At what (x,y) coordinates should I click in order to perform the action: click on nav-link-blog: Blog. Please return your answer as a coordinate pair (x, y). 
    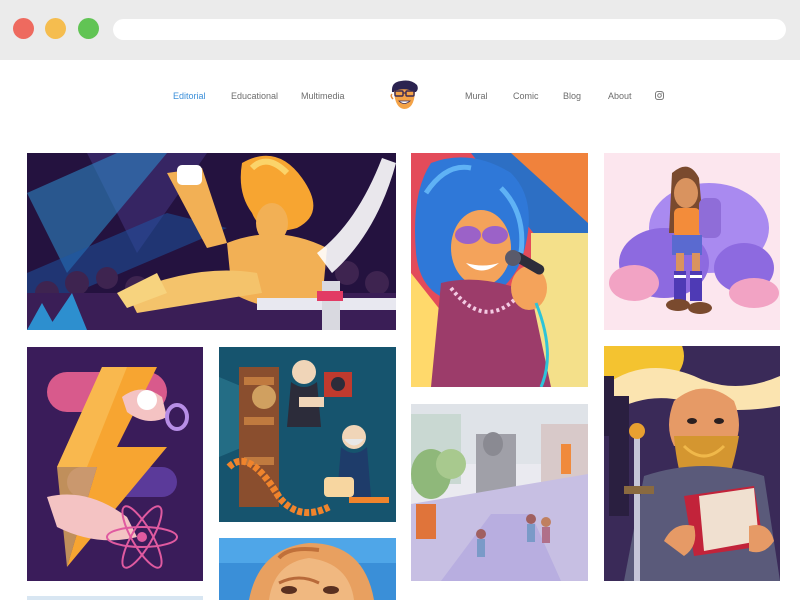
    Looking at the image, I should click on (572, 96).